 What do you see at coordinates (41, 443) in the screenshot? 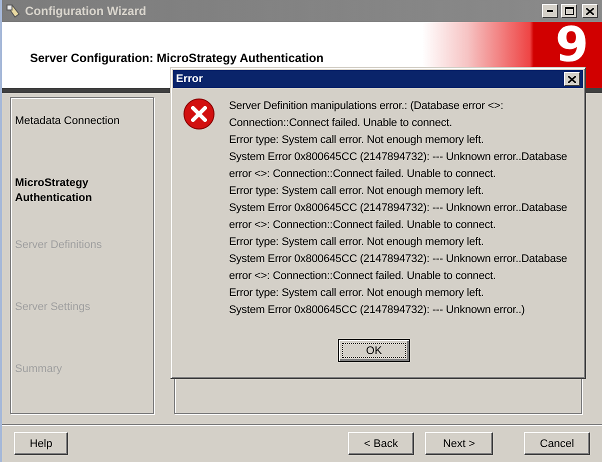
I see `help-button: Help` at bounding box center [41, 443].